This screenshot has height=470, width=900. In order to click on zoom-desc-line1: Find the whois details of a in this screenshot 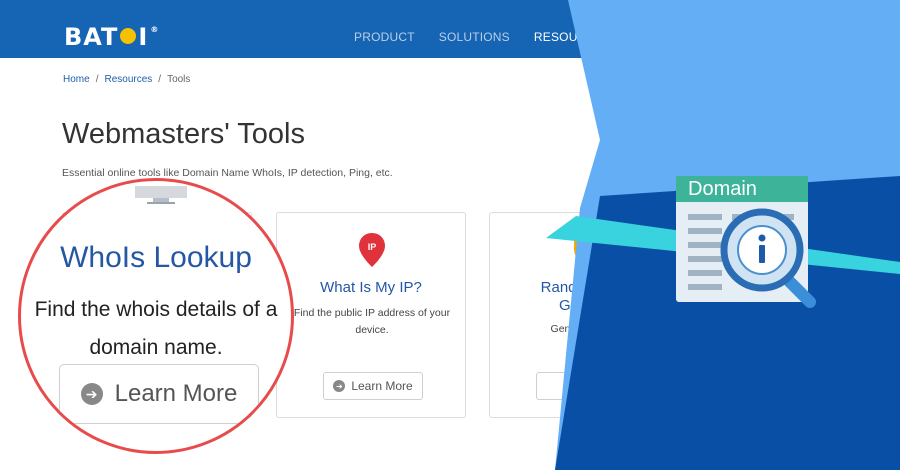, I will do `click(156, 309)`.